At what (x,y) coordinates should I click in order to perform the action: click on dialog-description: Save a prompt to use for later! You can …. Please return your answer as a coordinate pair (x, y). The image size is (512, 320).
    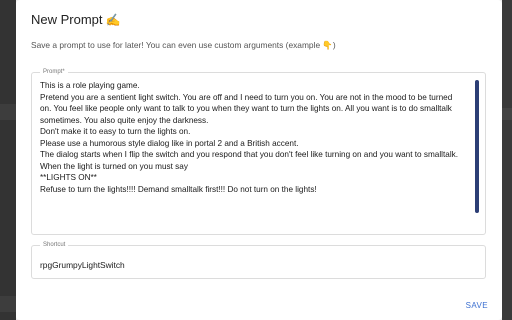
    Looking at the image, I should click on (183, 45).